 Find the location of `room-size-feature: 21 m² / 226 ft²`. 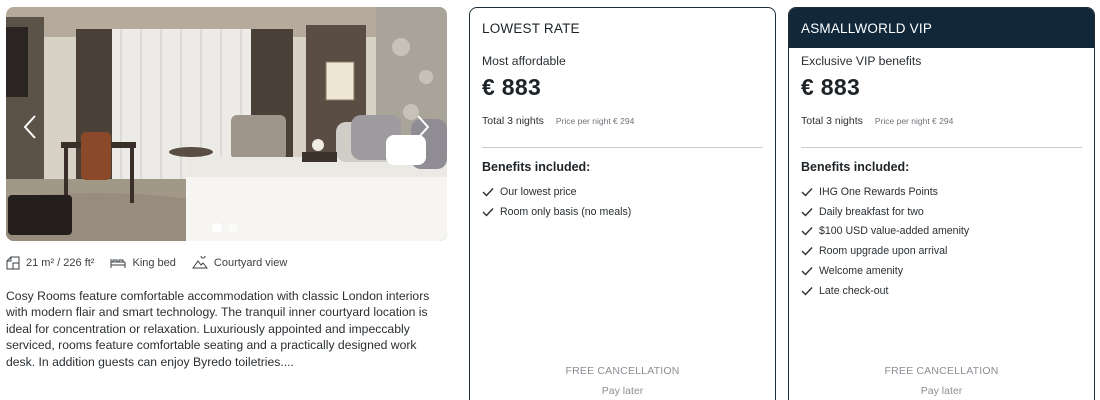

room-size-feature: 21 m² / 226 ft² is located at coordinates (50, 263).